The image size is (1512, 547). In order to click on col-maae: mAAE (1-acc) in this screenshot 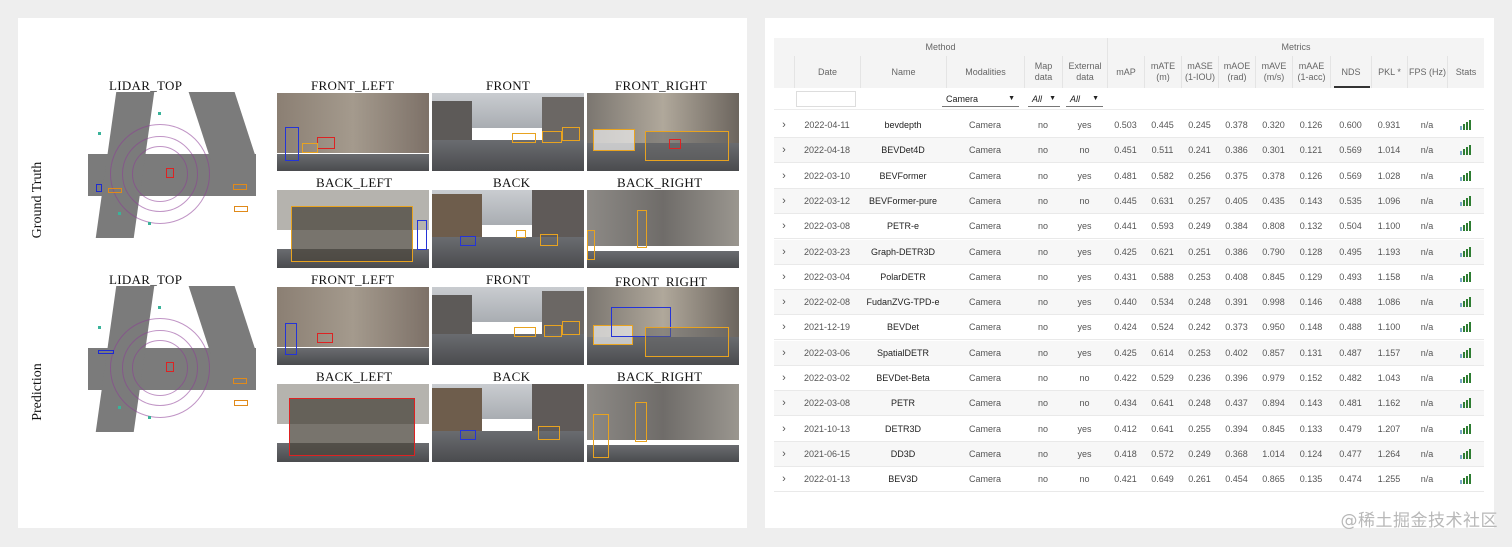, I will do `click(1311, 72)`.